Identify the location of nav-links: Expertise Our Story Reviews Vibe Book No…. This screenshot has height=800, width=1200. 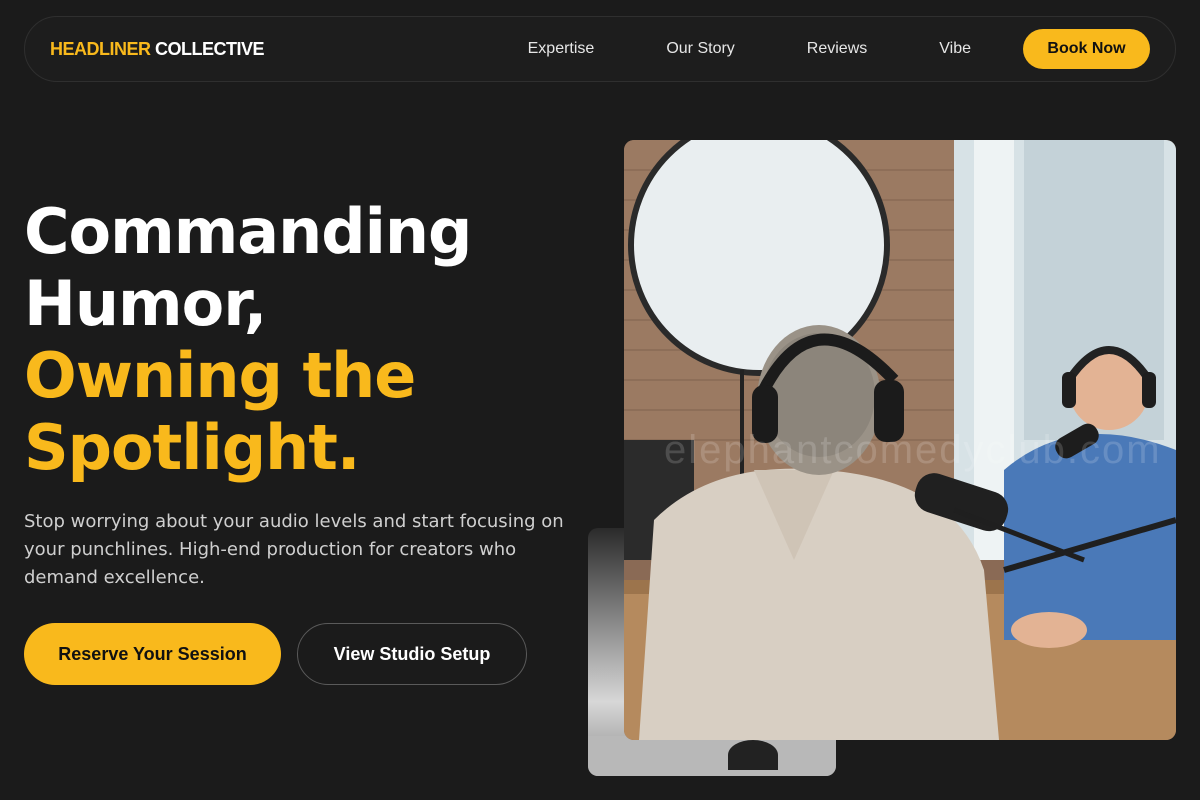
(839, 49).